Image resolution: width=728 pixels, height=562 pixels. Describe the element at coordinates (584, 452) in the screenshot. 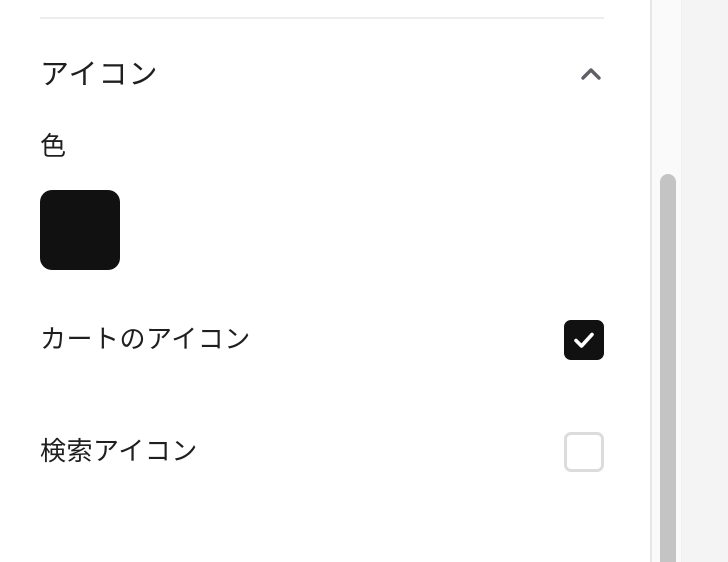

I see `search-icon-checkbox` at that location.